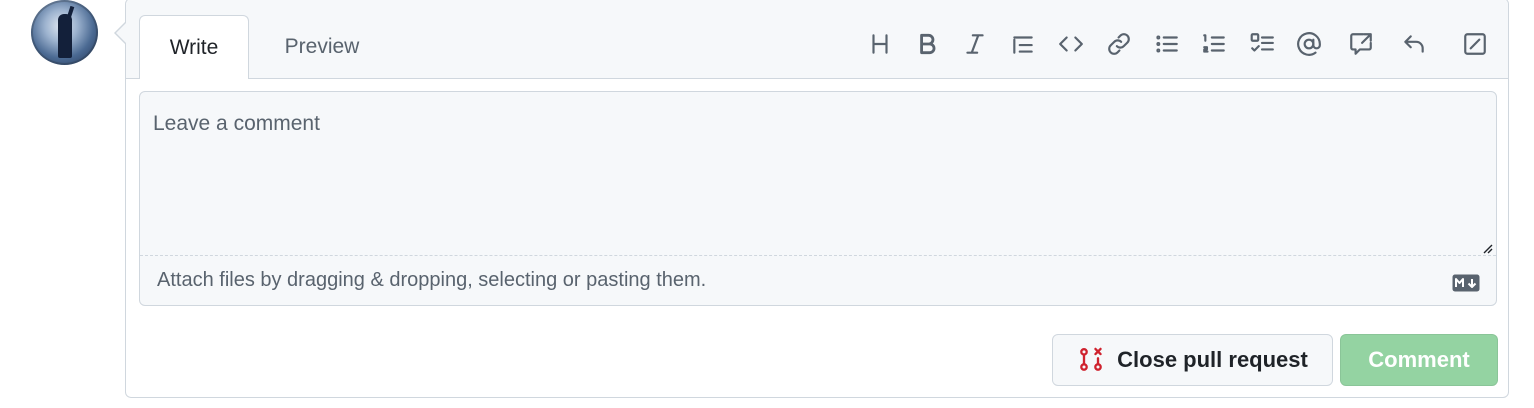 This screenshot has width=1534, height=408. What do you see at coordinates (1309, 44) in the screenshot?
I see `mention-icon` at bounding box center [1309, 44].